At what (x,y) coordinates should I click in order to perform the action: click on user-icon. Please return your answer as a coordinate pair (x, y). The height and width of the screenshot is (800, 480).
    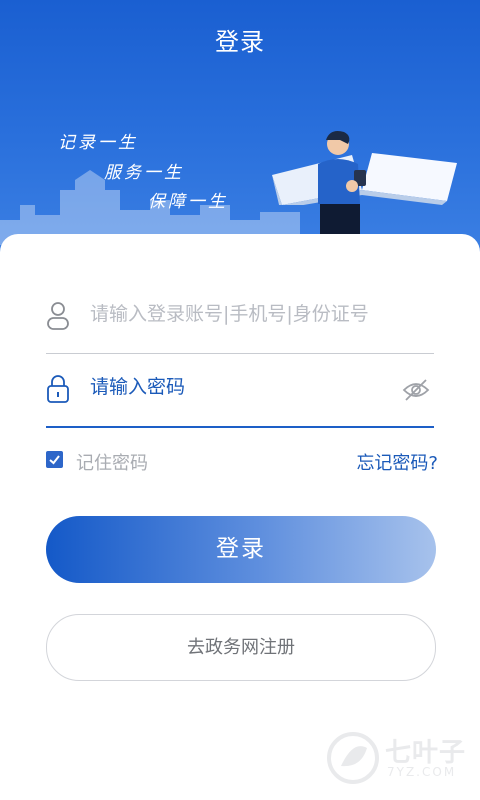
    Looking at the image, I should click on (58, 316).